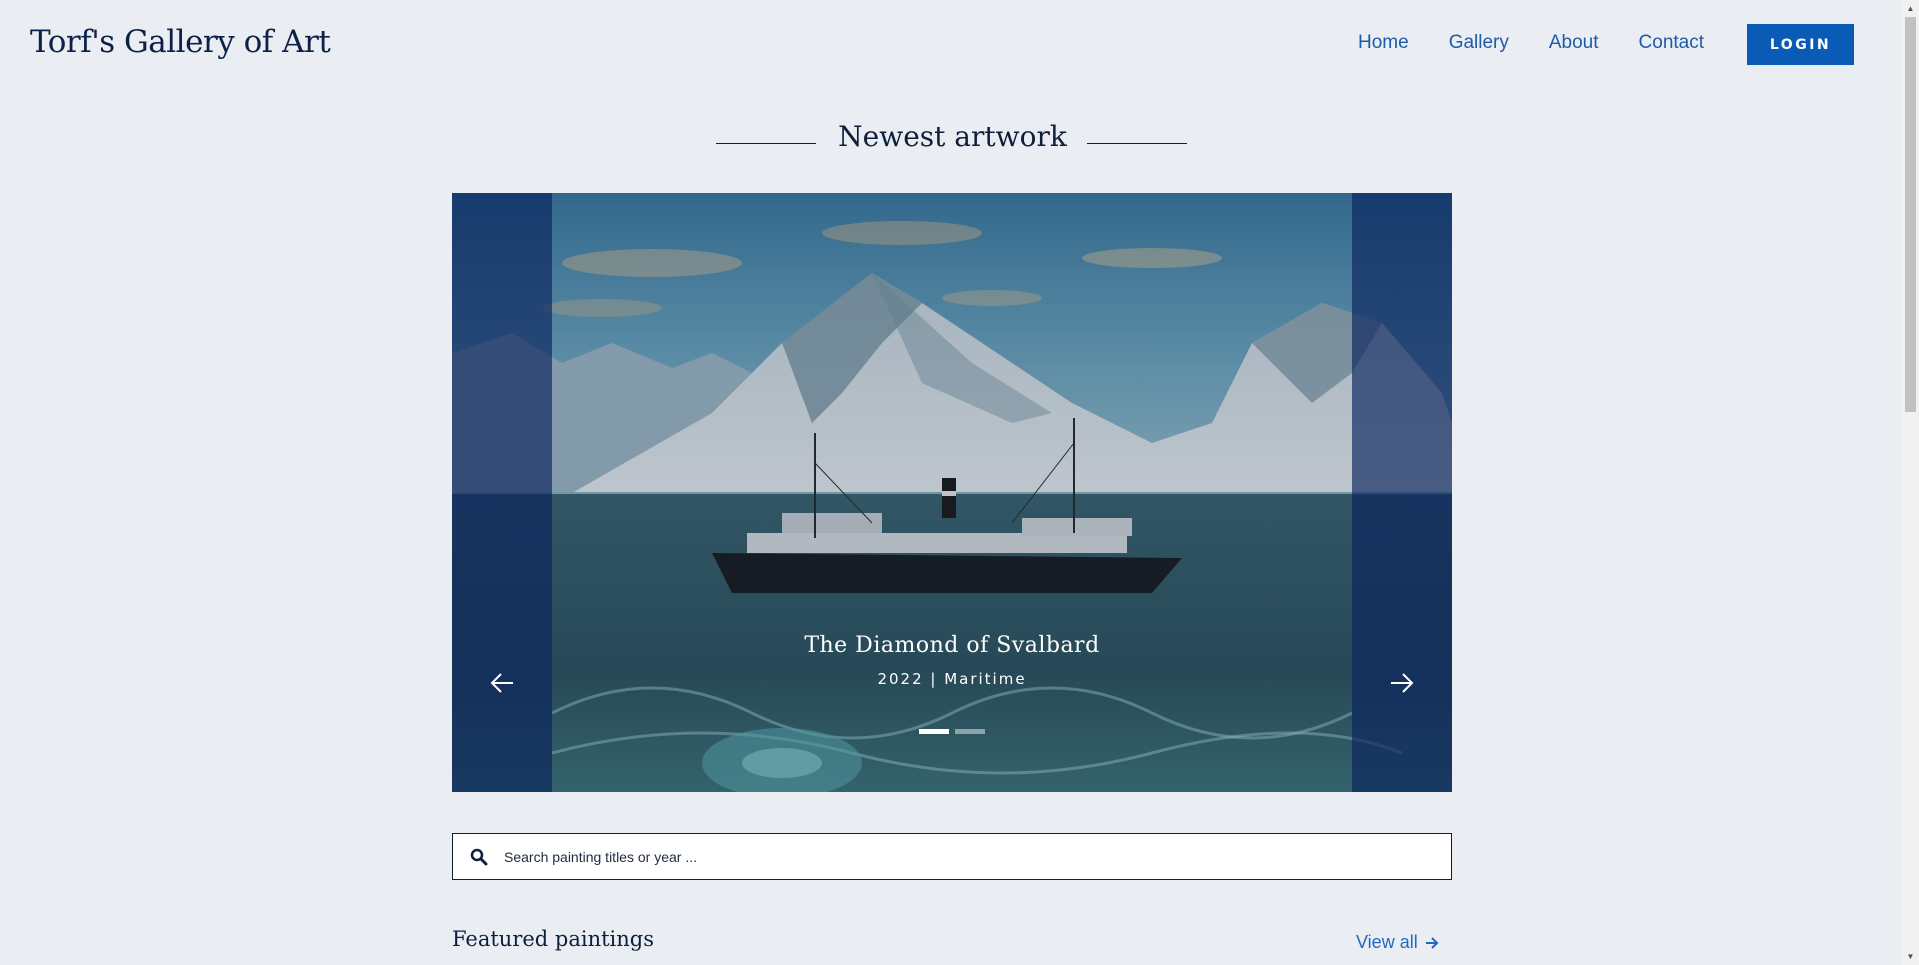 Image resolution: width=1919 pixels, height=965 pixels. What do you see at coordinates (1910, 482) in the screenshot?
I see `page-scrollbar: ▲ ▼` at bounding box center [1910, 482].